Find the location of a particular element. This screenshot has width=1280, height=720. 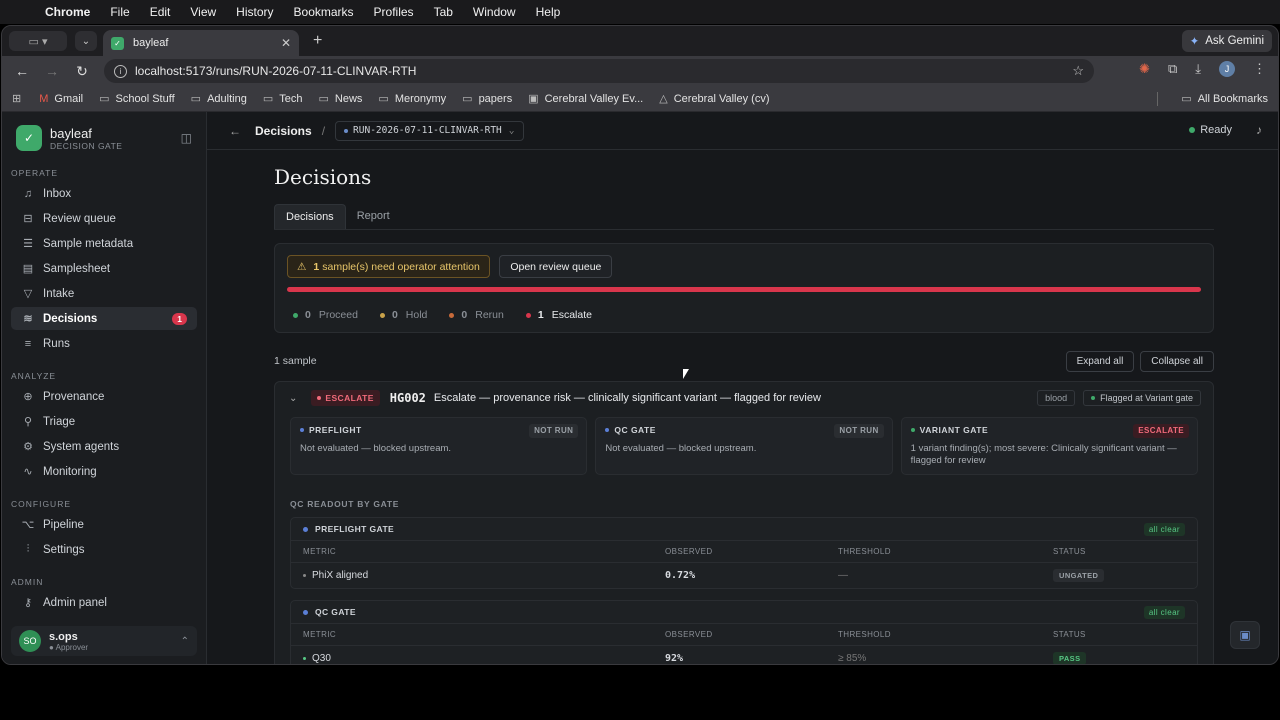

sidebar-item-samplesheet: ▤ Samplesheet is located at coordinates (104, 268).